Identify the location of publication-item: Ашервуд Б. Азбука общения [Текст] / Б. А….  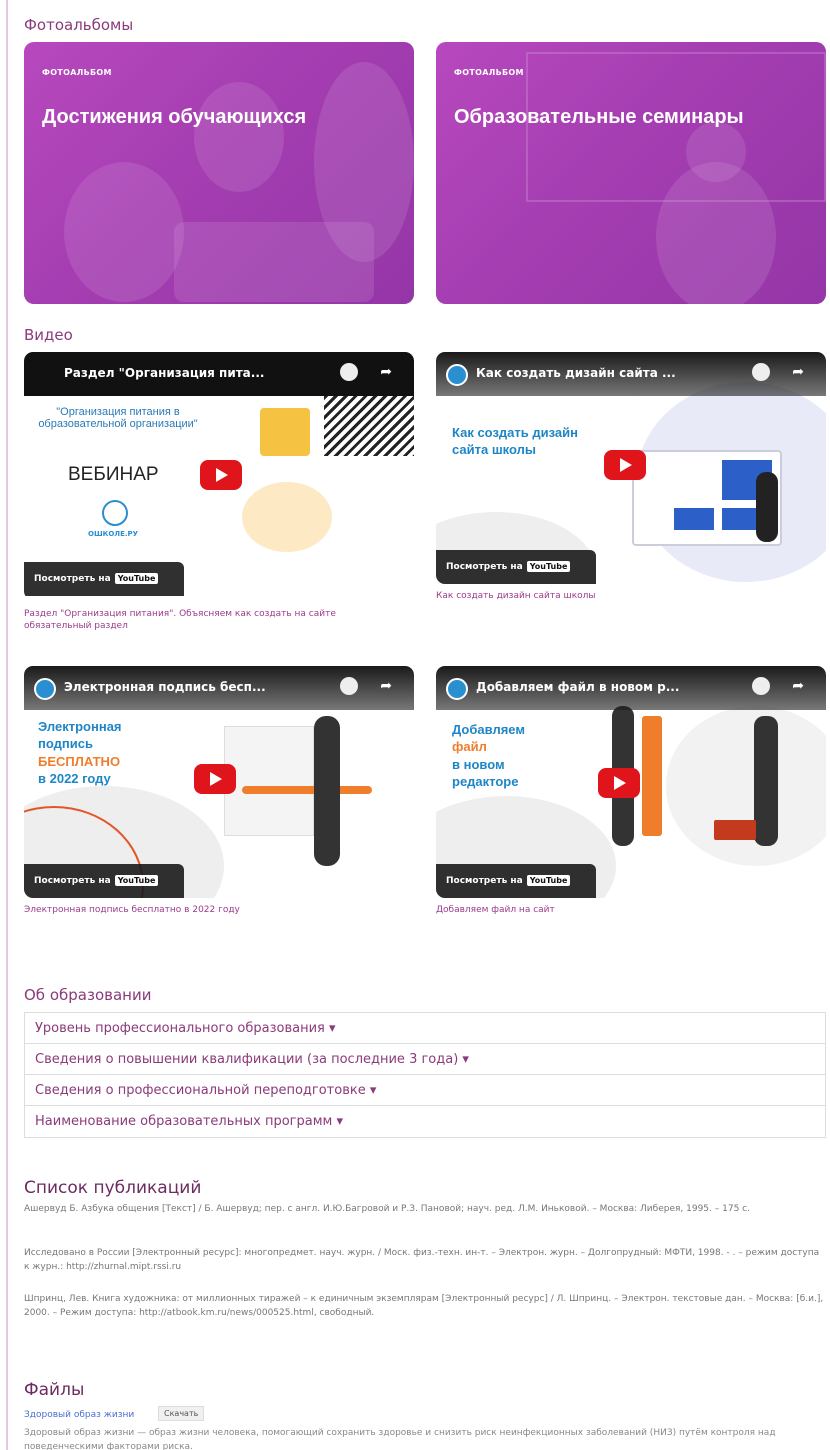
(387, 1209).